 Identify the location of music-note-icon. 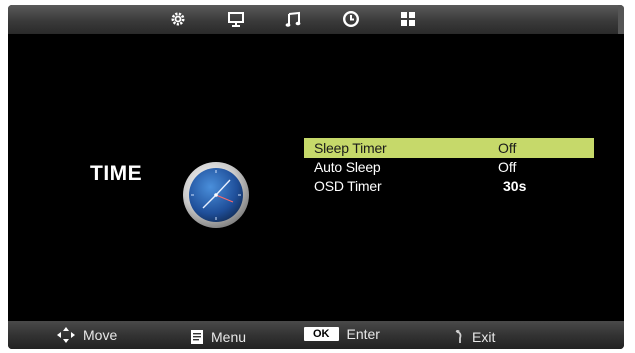
(293, 19).